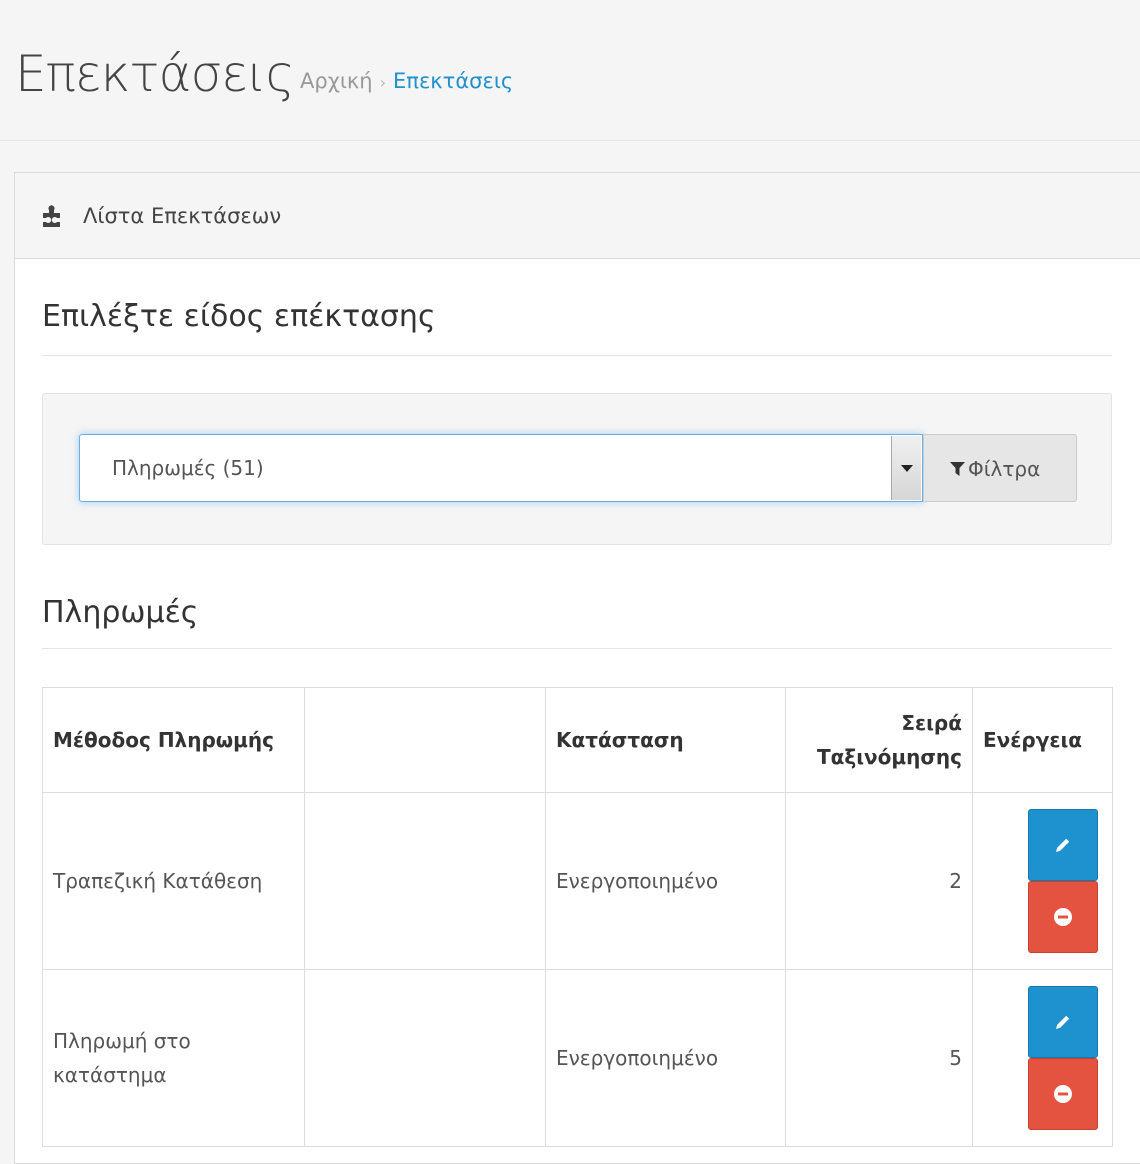  What do you see at coordinates (336, 81) in the screenshot?
I see `breadcrumb-home-link: Αρχική` at bounding box center [336, 81].